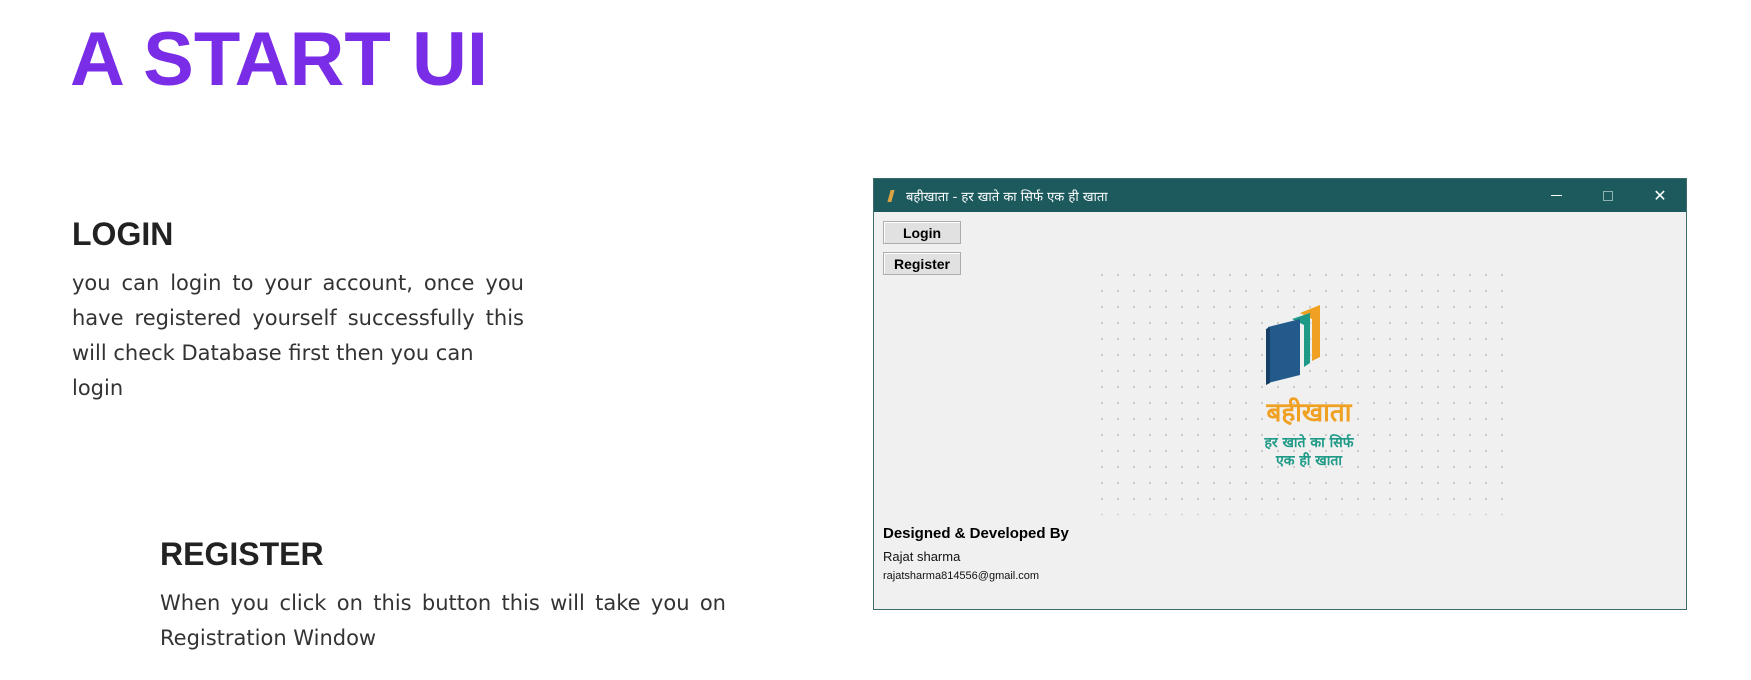  Describe the element at coordinates (922, 556) in the screenshot. I see `developer-name: Rajat sharma` at that location.